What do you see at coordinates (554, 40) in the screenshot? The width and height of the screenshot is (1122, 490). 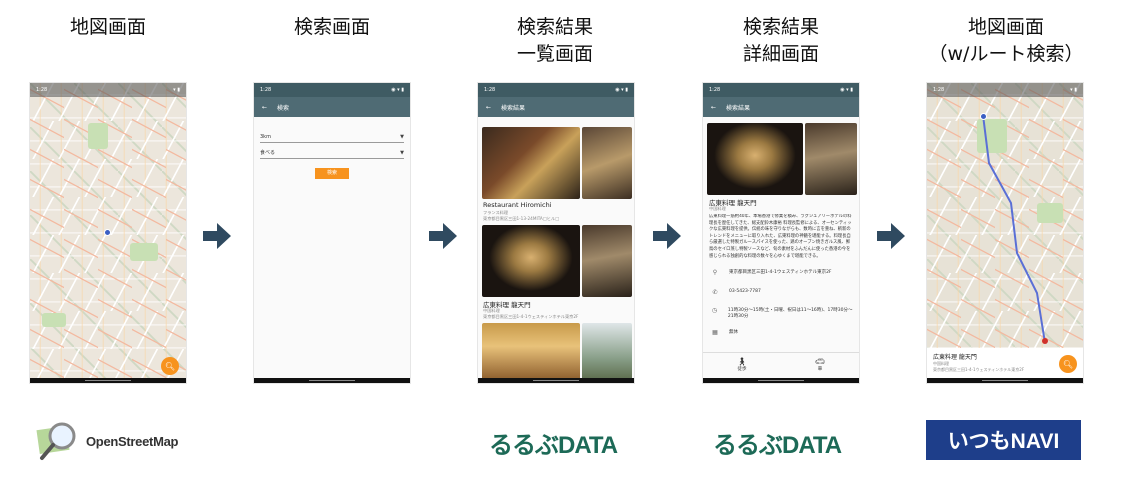 I see `screen-title-results: 検索結果 一覧画面` at bounding box center [554, 40].